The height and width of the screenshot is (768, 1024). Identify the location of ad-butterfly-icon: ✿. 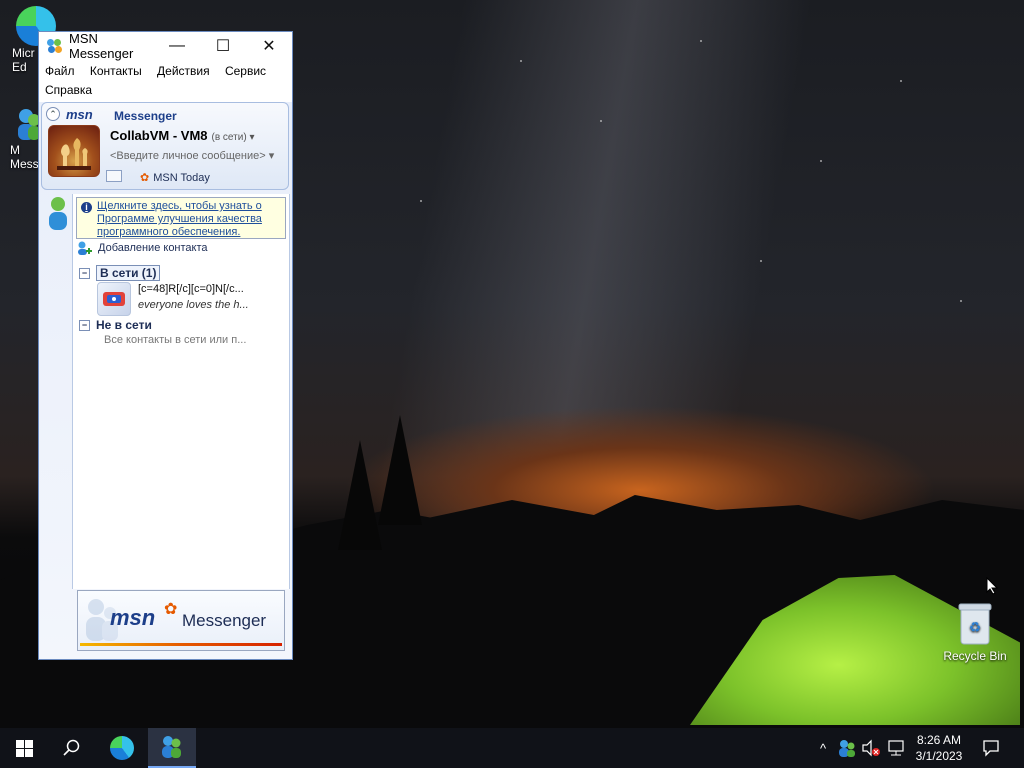
(171, 609).